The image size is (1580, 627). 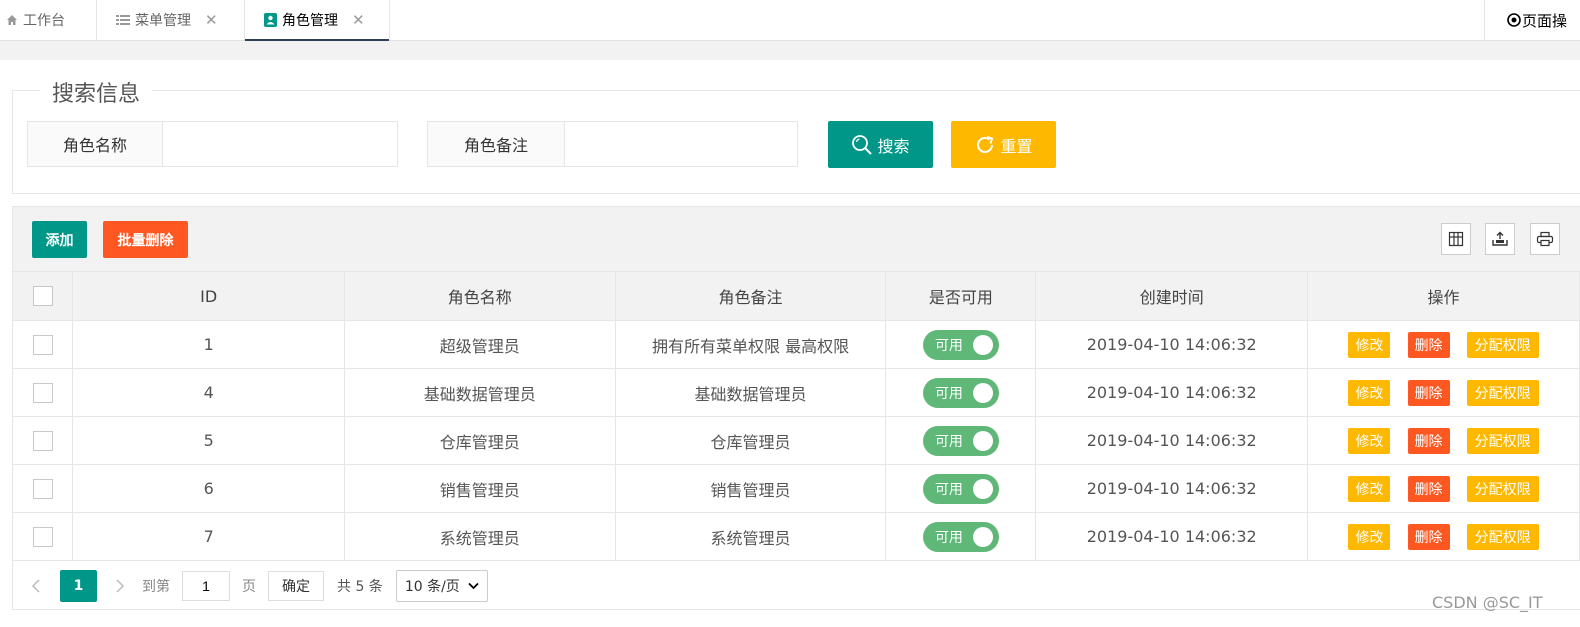 I want to click on reset-button: 重置, so click(x=1003, y=144).